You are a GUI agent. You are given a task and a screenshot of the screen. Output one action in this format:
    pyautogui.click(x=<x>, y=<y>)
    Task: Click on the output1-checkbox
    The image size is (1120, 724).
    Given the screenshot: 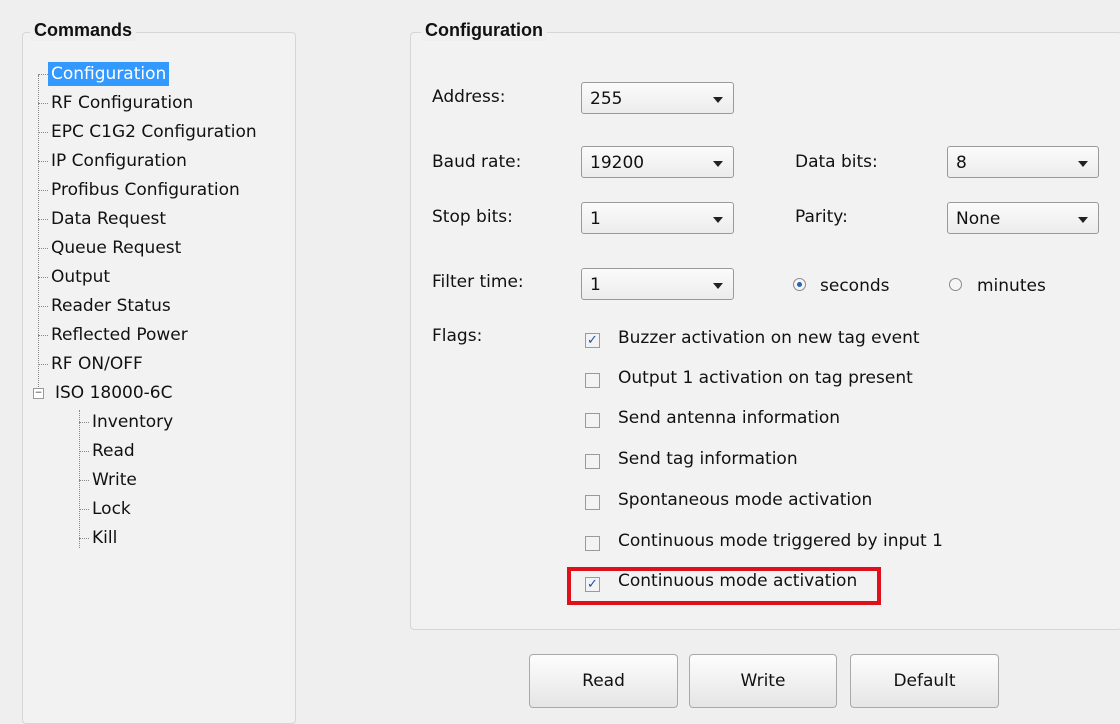 What is the action you would take?
    pyautogui.click(x=592, y=380)
    